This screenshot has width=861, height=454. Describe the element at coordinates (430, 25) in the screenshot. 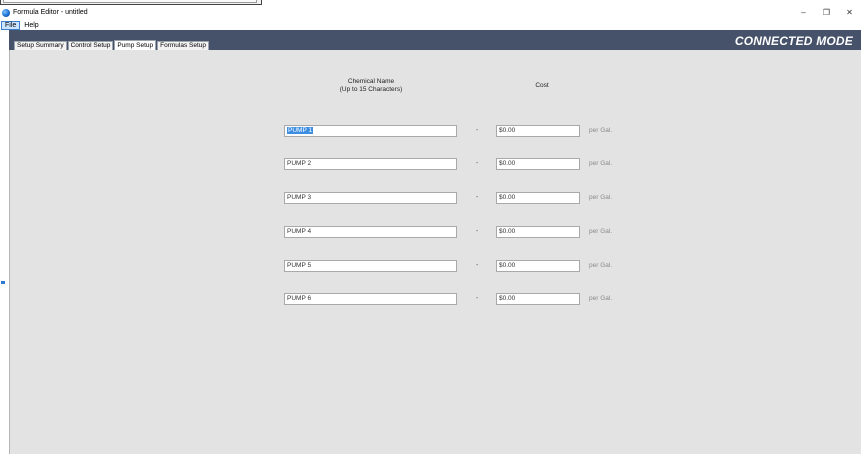

I see `menu-bar: File Help` at that location.